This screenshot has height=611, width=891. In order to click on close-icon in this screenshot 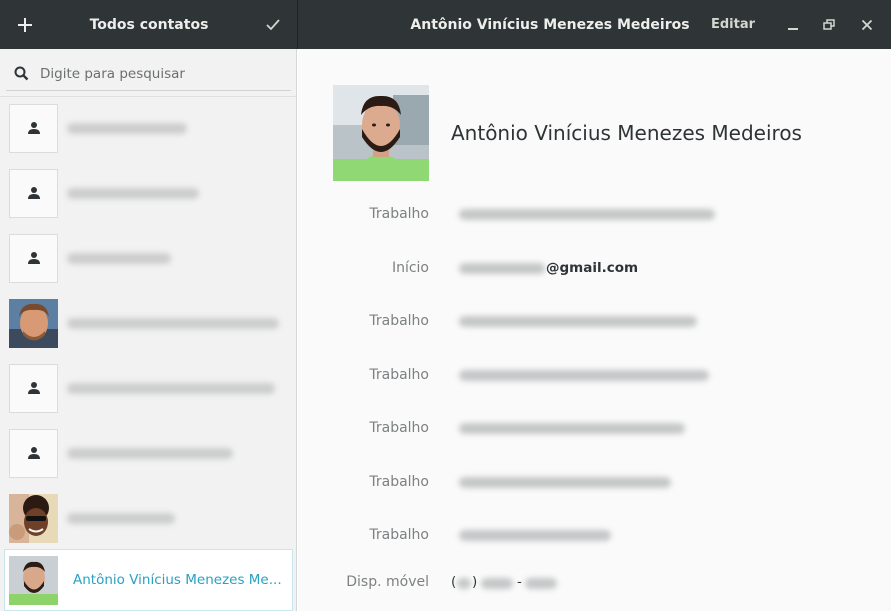, I will do `click(867, 24)`.